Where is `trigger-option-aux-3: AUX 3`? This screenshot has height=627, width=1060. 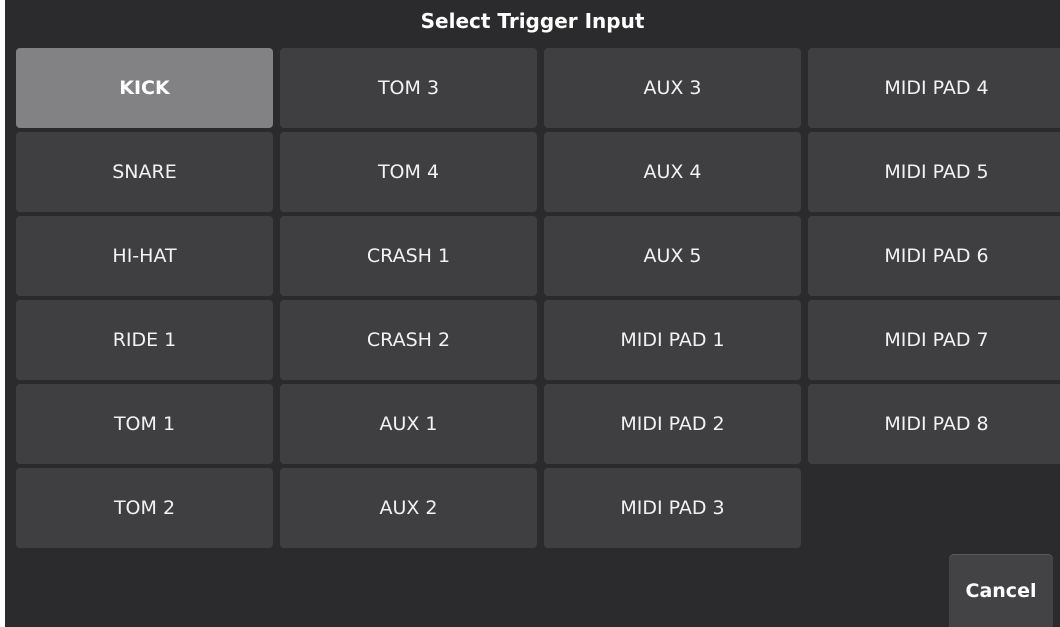
trigger-option-aux-3: AUX 3 is located at coordinates (672, 88).